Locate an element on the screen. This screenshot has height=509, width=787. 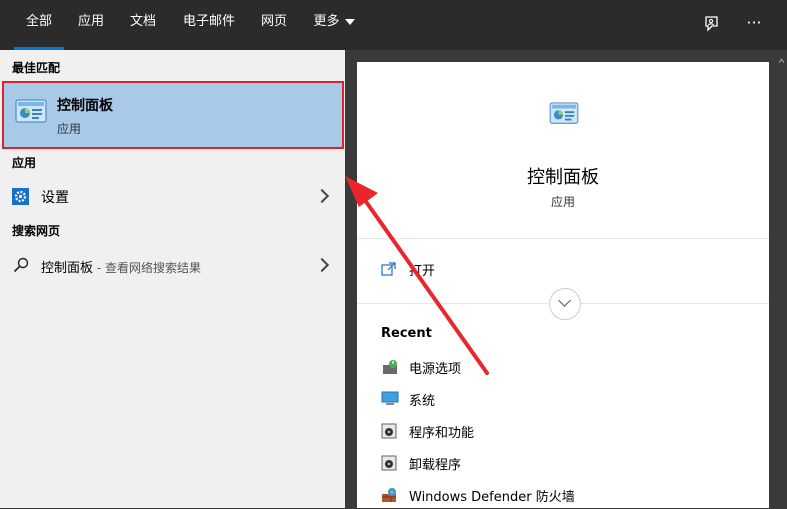
scroll-up-icon is located at coordinates (781, 61).